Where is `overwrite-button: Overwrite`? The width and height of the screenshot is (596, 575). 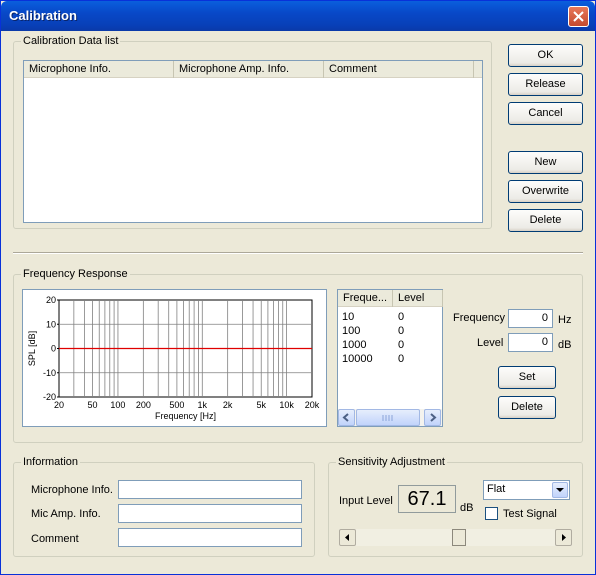 overwrite-button: Overwrite is located at coordinates (545, 191).